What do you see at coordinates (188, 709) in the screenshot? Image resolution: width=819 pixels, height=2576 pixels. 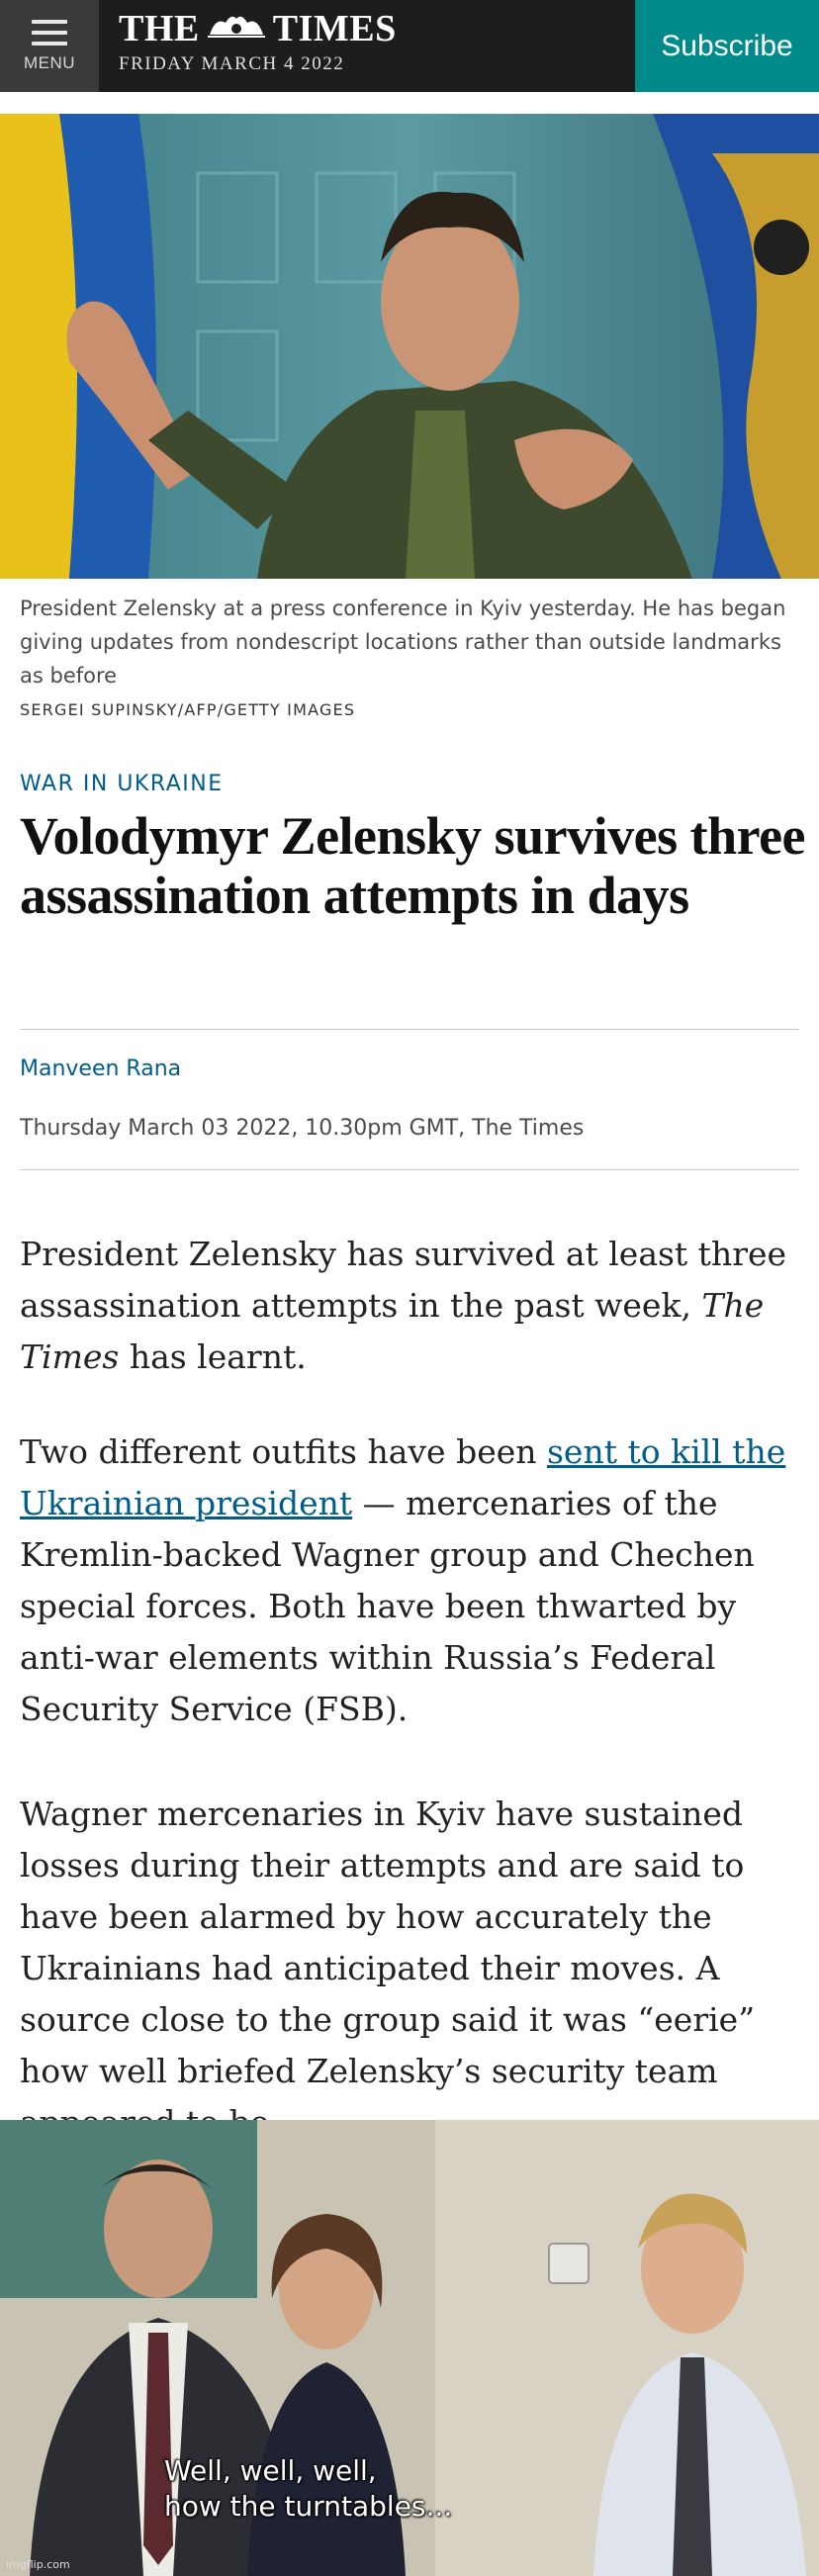 I see `photo-credit: SERGEI SUPINSKY/AFP/GETTY IMAGES` at bounding box center [188, 709].